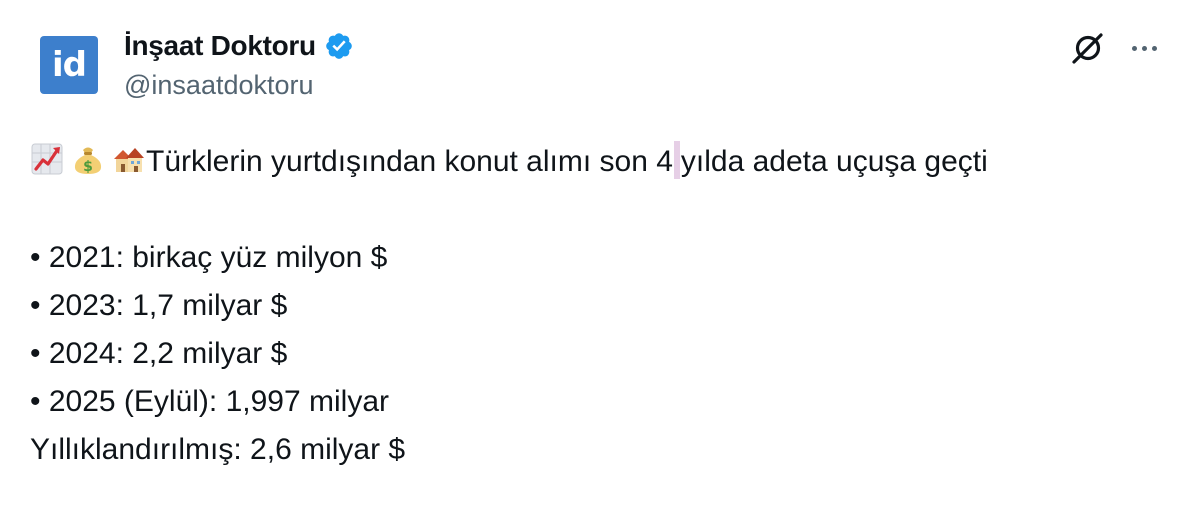 The width and height of the screenshot is (1190, 508). I want to click on more-icon, so click(1144, 48).